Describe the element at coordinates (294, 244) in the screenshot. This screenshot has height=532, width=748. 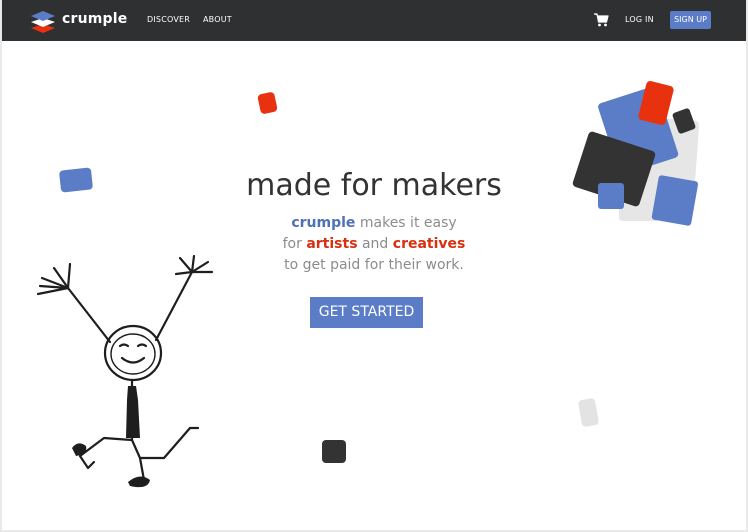
I see `tagline-for: for` at that location.